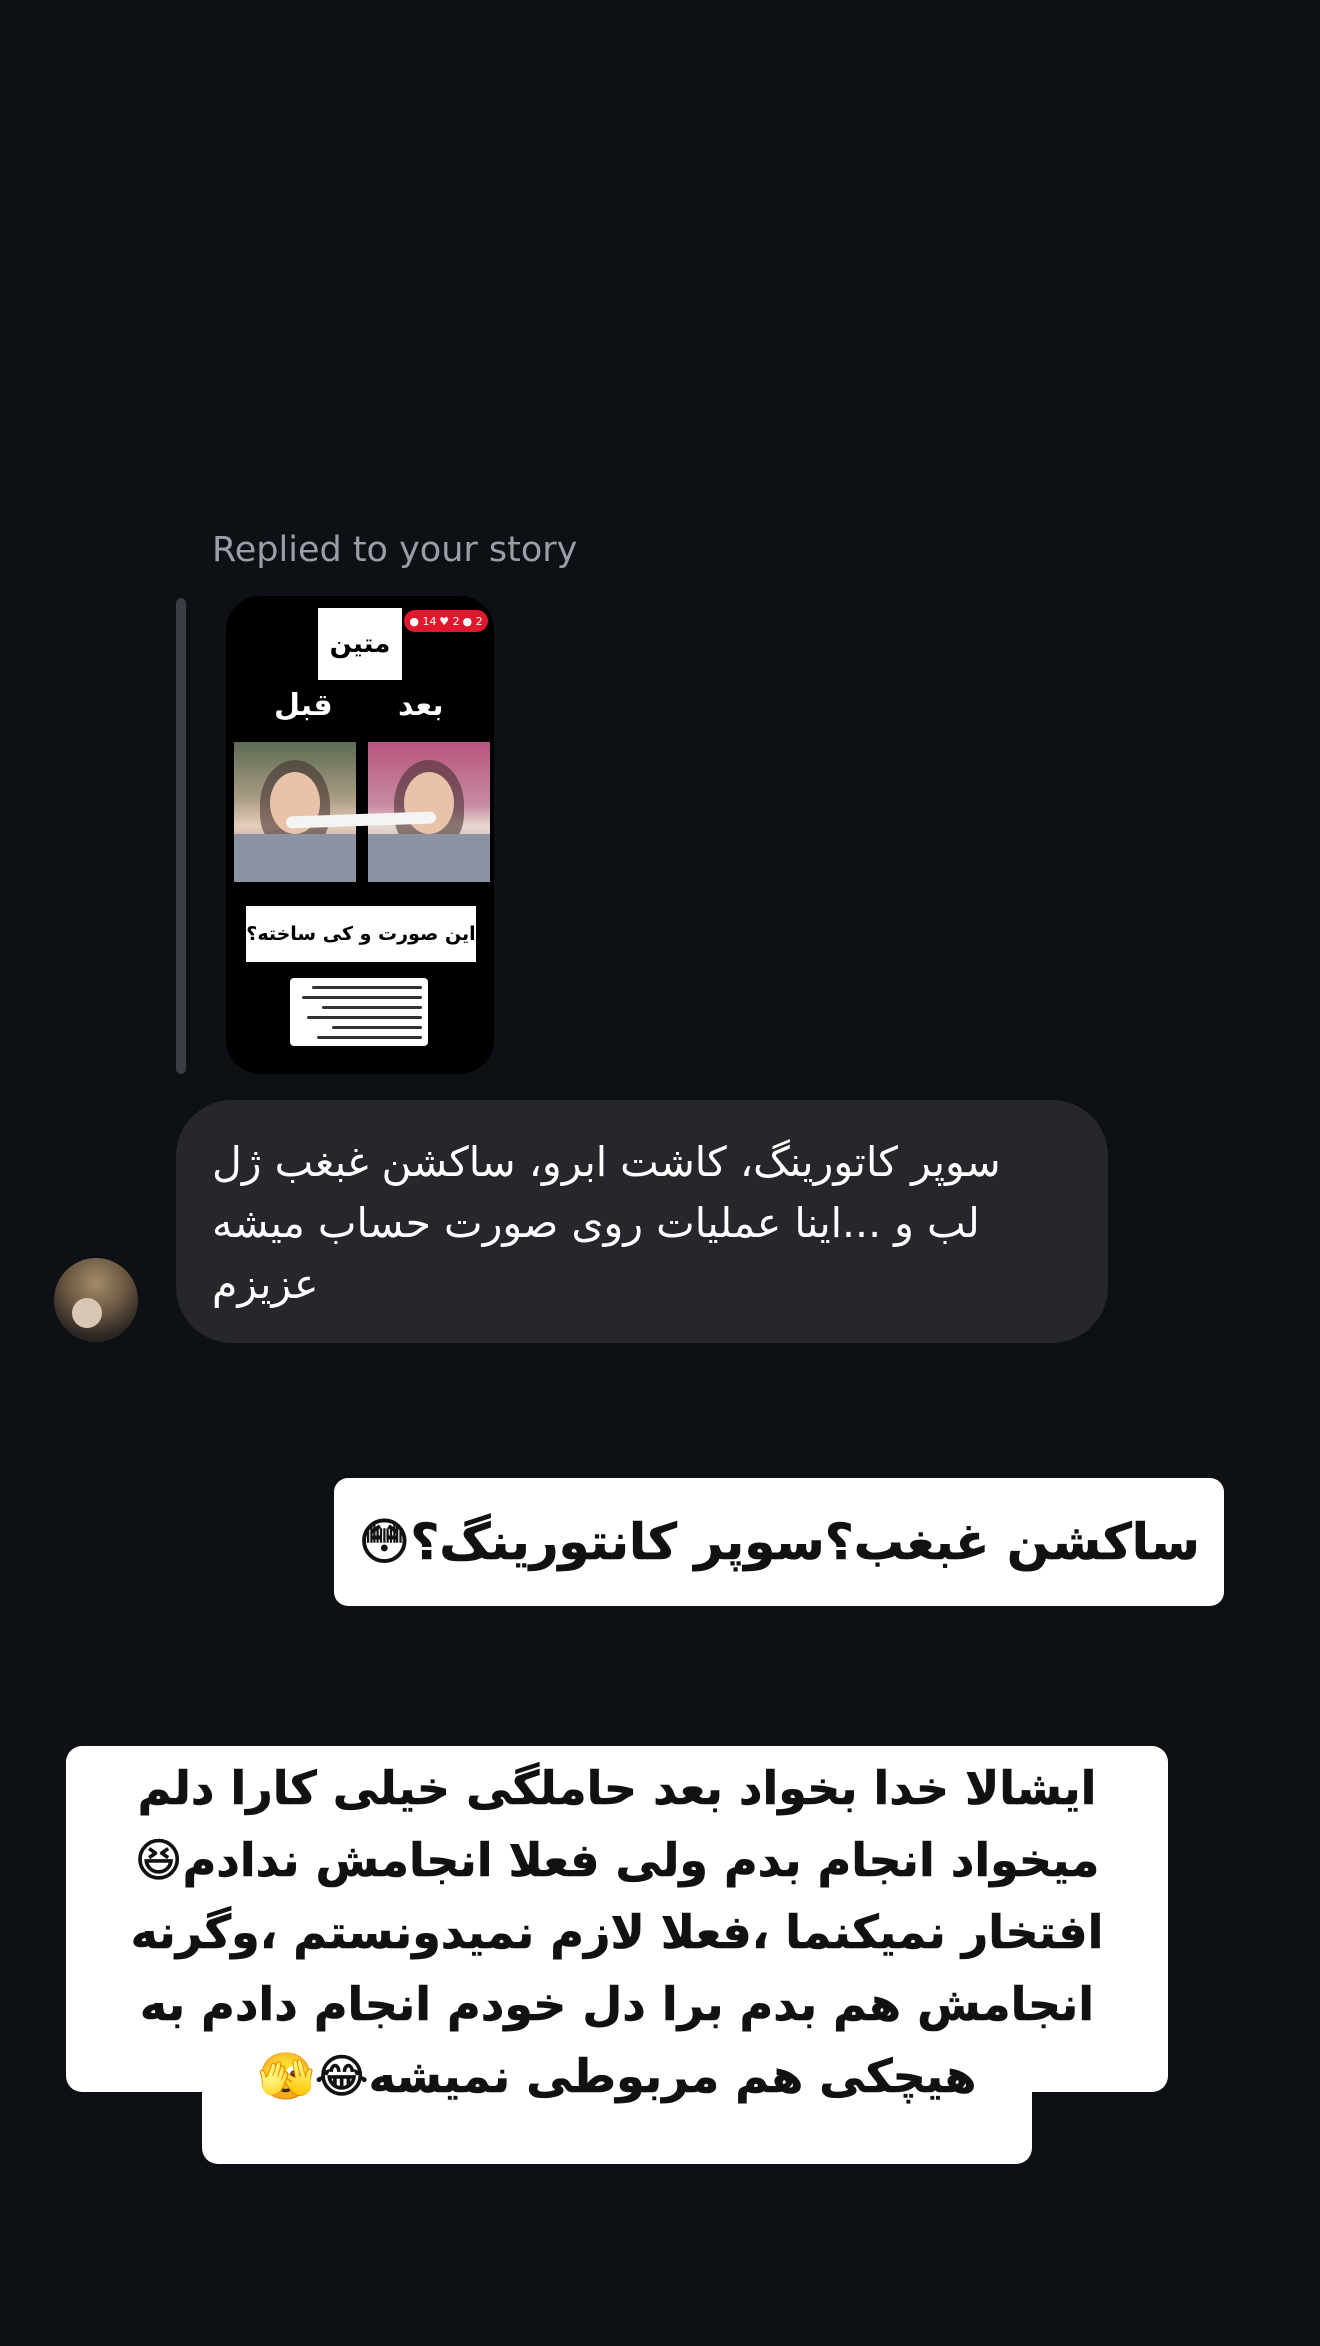 This screenshot has width=1320, height=2346. I want to click on text-sticker-1: ساکشن غبغب؟سوپر کانتورینگ؟😳, so click(779, 1542).